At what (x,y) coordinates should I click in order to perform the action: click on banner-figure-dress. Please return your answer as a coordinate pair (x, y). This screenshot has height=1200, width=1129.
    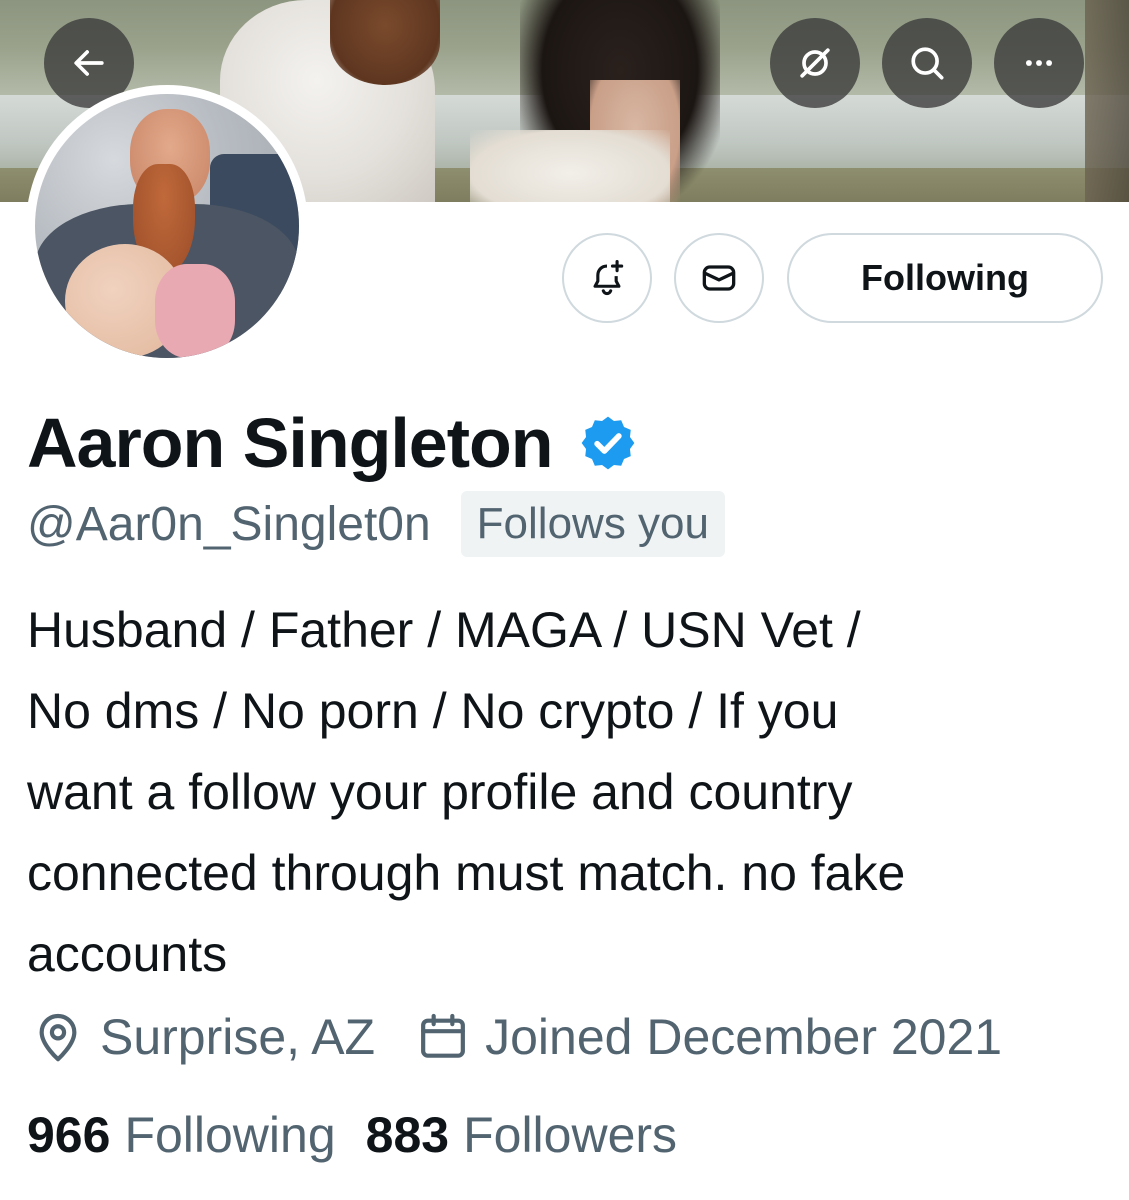
    Looking at the image, I should click on (570, 166).